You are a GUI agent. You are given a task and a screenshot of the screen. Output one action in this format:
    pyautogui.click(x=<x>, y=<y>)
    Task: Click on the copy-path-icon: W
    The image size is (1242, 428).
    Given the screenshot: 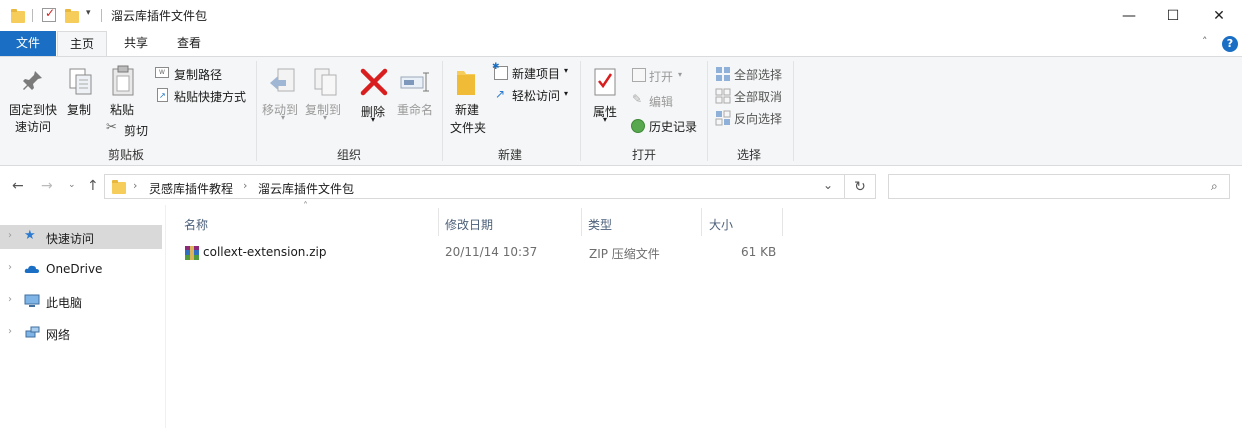 What is the action you would take?
    pyautogui.click(x=162, y=72)
    